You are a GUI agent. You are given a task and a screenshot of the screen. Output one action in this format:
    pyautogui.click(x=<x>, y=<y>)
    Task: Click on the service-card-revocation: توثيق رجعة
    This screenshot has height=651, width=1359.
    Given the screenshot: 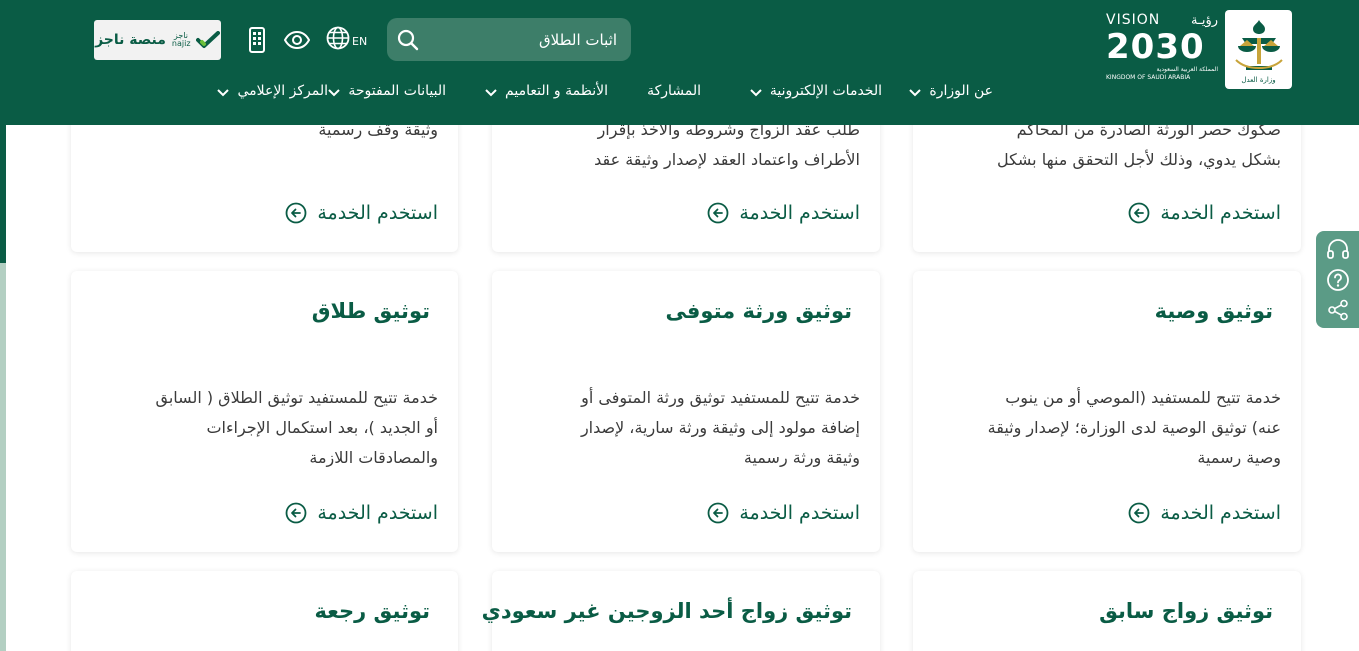 What is the action you would take?
    pyautogui.click(x=264, y=611)
    